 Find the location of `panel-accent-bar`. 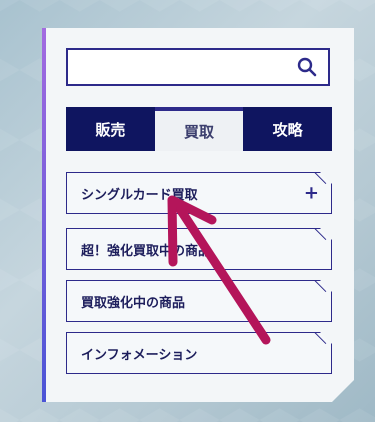

panel-accent-bar is located at coordinates (44, 215).